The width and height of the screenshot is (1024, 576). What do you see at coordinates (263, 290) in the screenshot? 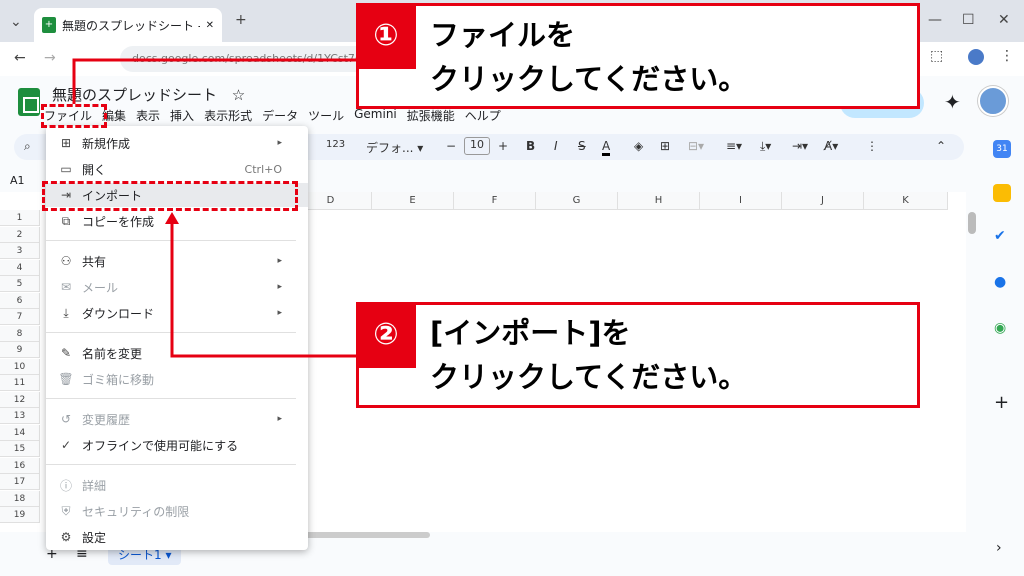
I see `arrow-line-step2` at bounding box center [263, 290].